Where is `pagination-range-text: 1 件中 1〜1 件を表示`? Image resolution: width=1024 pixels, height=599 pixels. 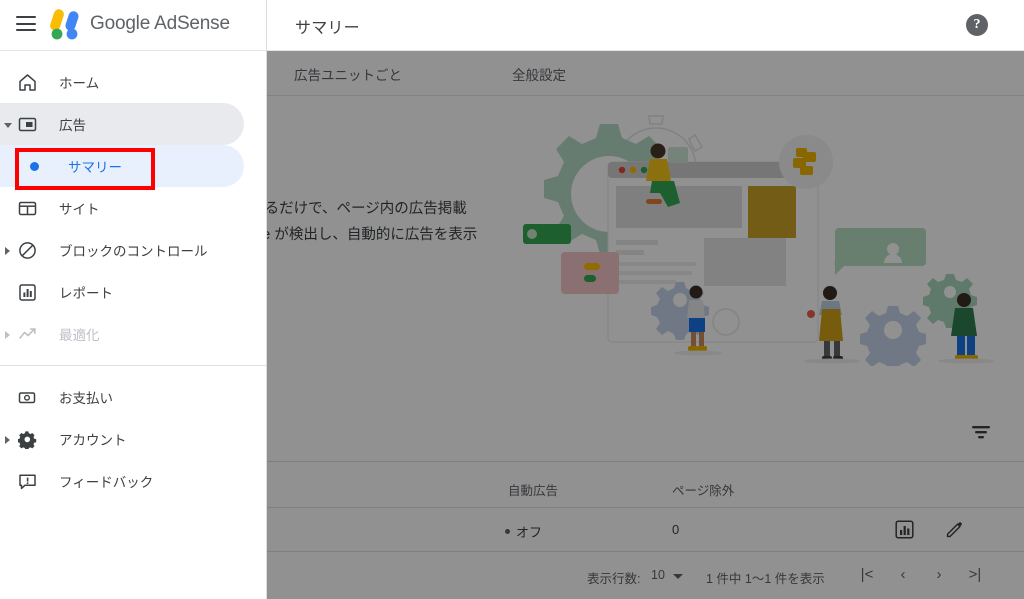 pagination-range-text: 1 件中 1〜1 件を表示 is located at coordinates (765, 579).